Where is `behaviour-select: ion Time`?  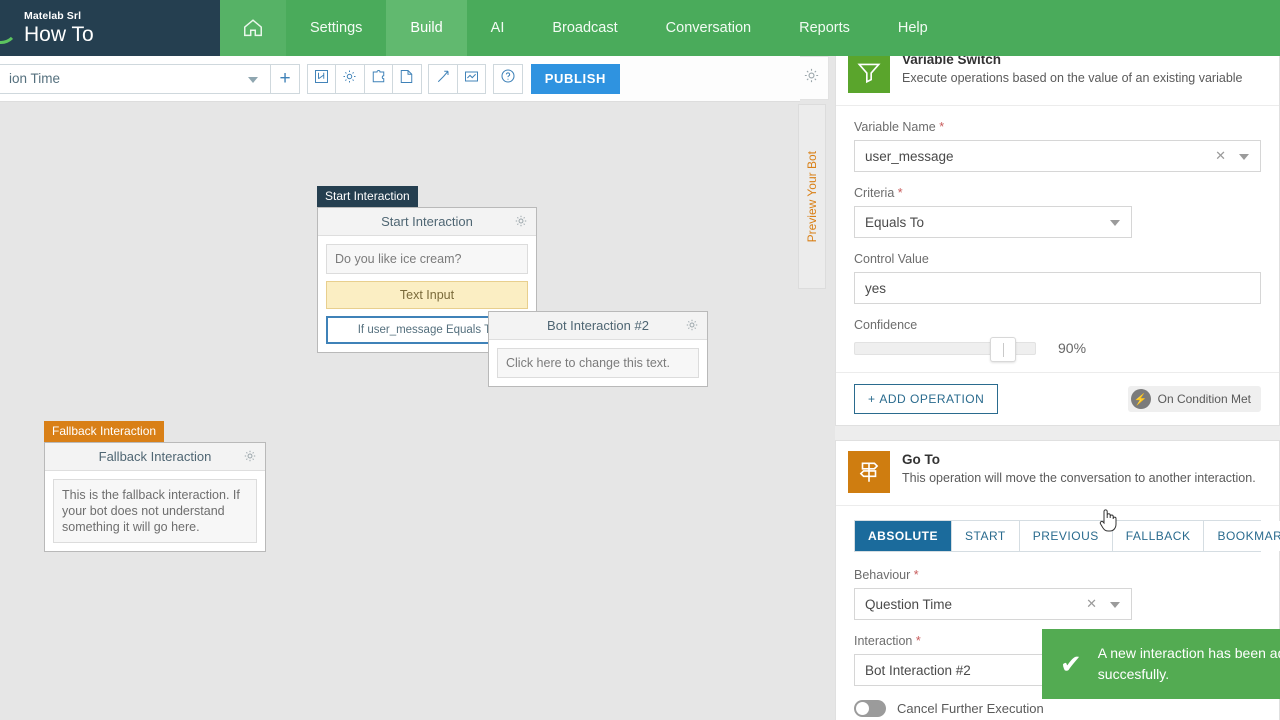 behaviour-select: ion Time is located at coordinates (136, 78).